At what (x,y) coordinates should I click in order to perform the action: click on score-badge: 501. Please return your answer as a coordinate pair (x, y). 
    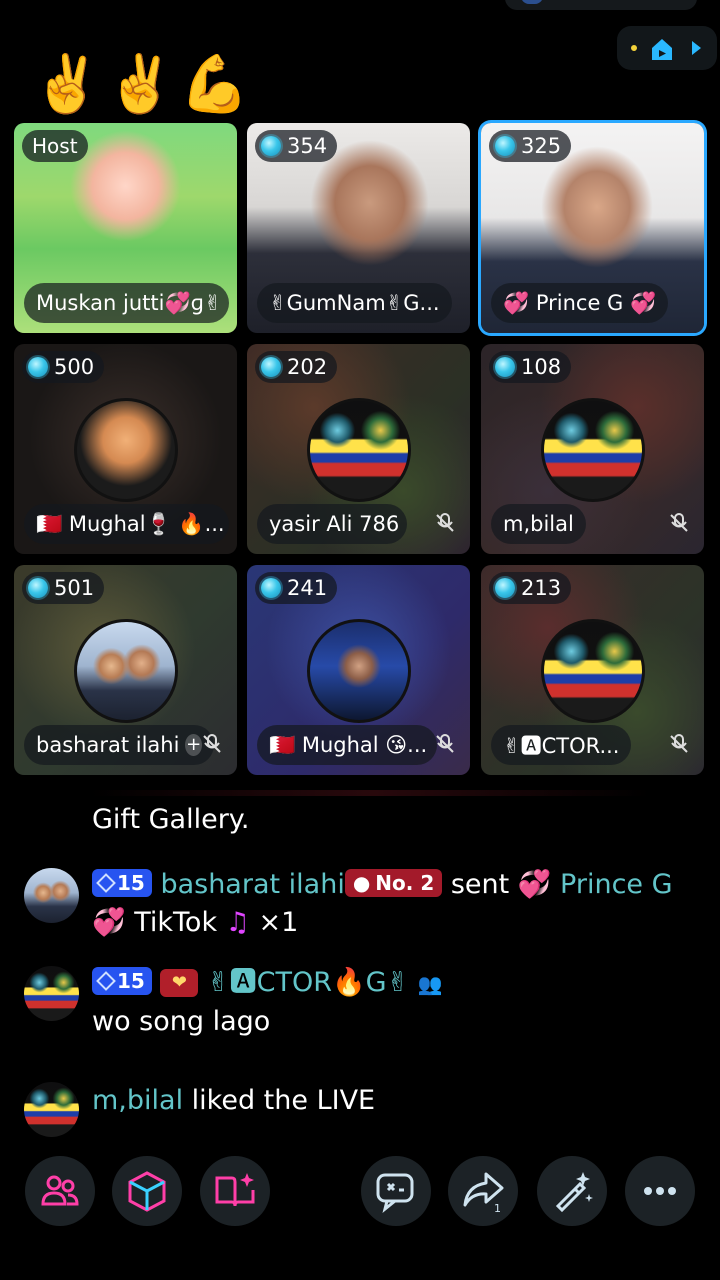
    Looking at the image, I should click on (63, 588).